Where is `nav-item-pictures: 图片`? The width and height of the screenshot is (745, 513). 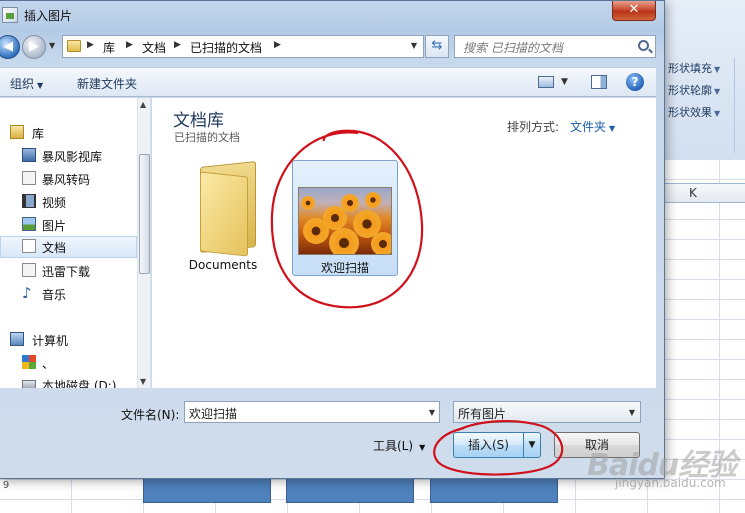
nav-item-pictures: 图片 is located at coordinates (68, 225).